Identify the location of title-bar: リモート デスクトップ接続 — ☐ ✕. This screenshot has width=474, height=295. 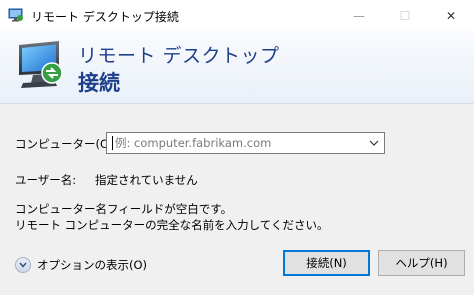
(237, 15).